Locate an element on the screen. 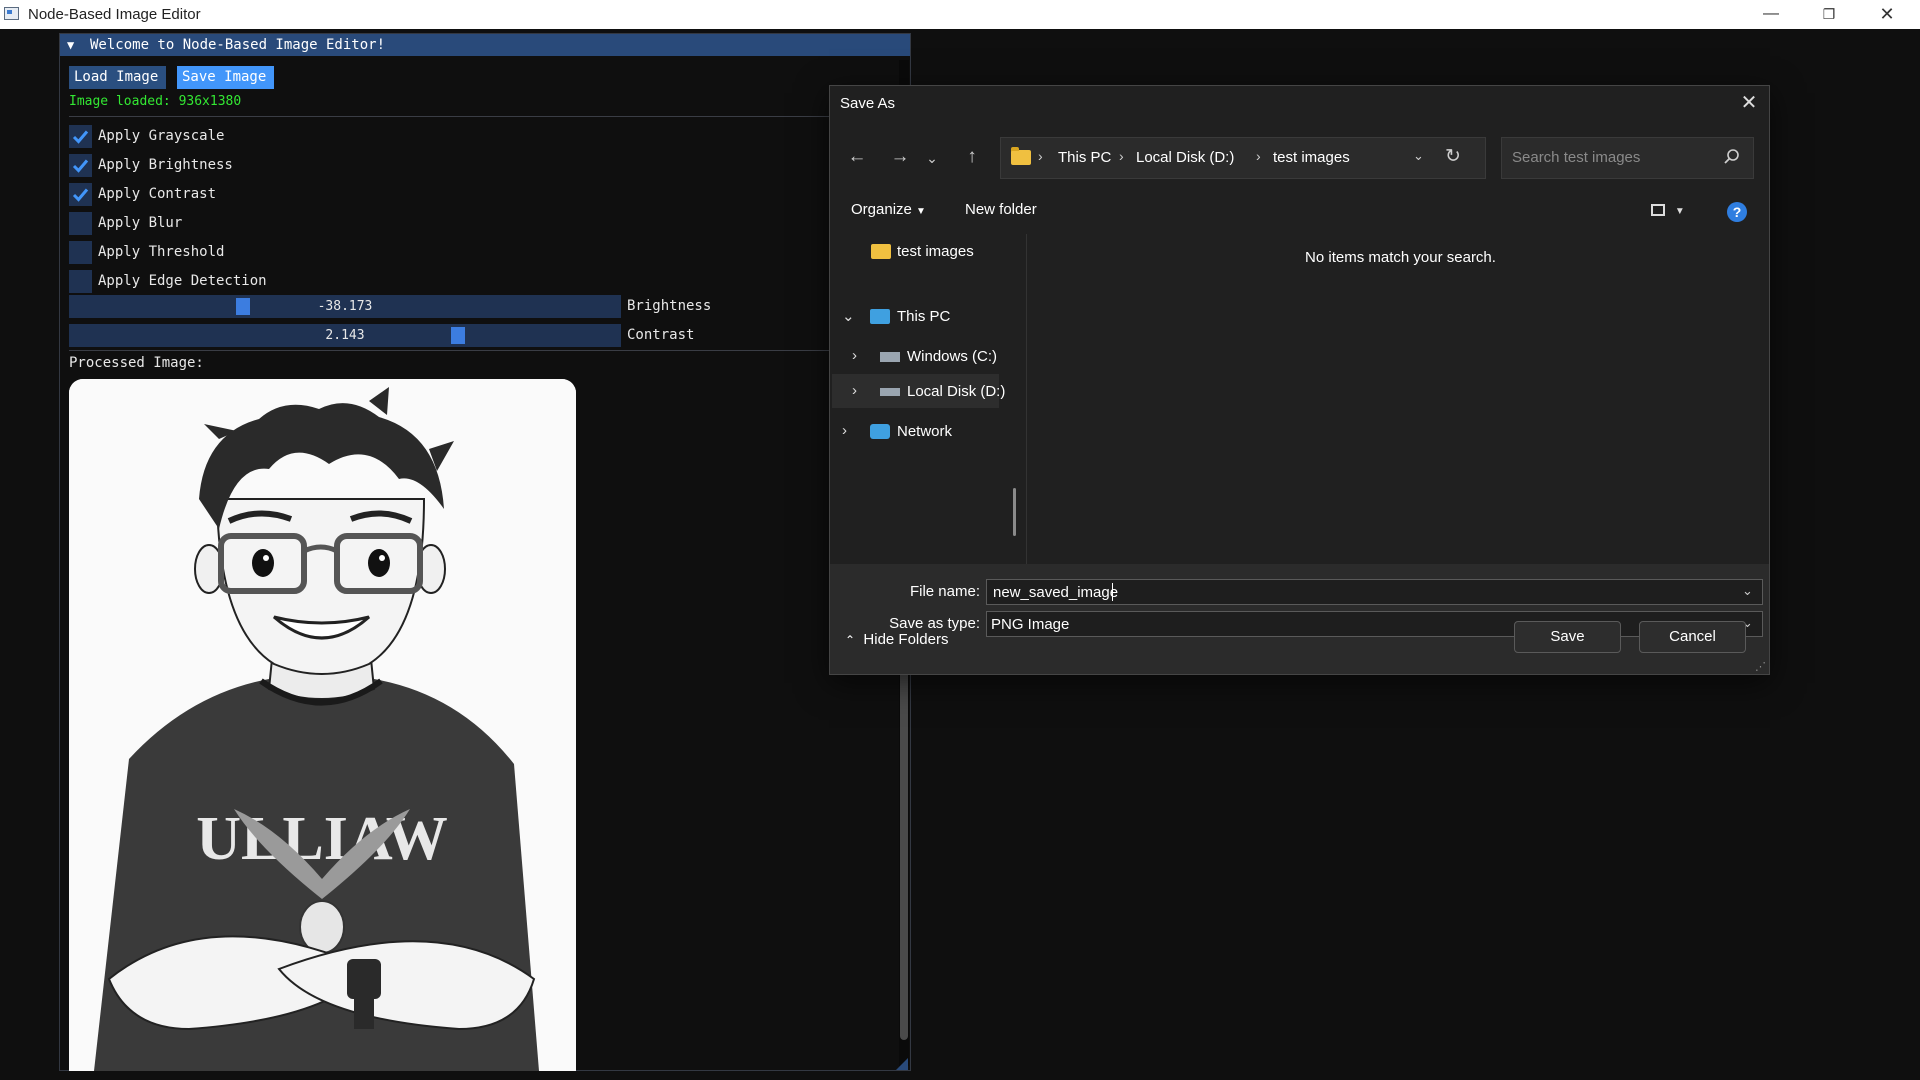 Image resolution: width=1920 pixels, height=1080 pixels. slider-value: -38.173 is located at coordinates (345, 306).